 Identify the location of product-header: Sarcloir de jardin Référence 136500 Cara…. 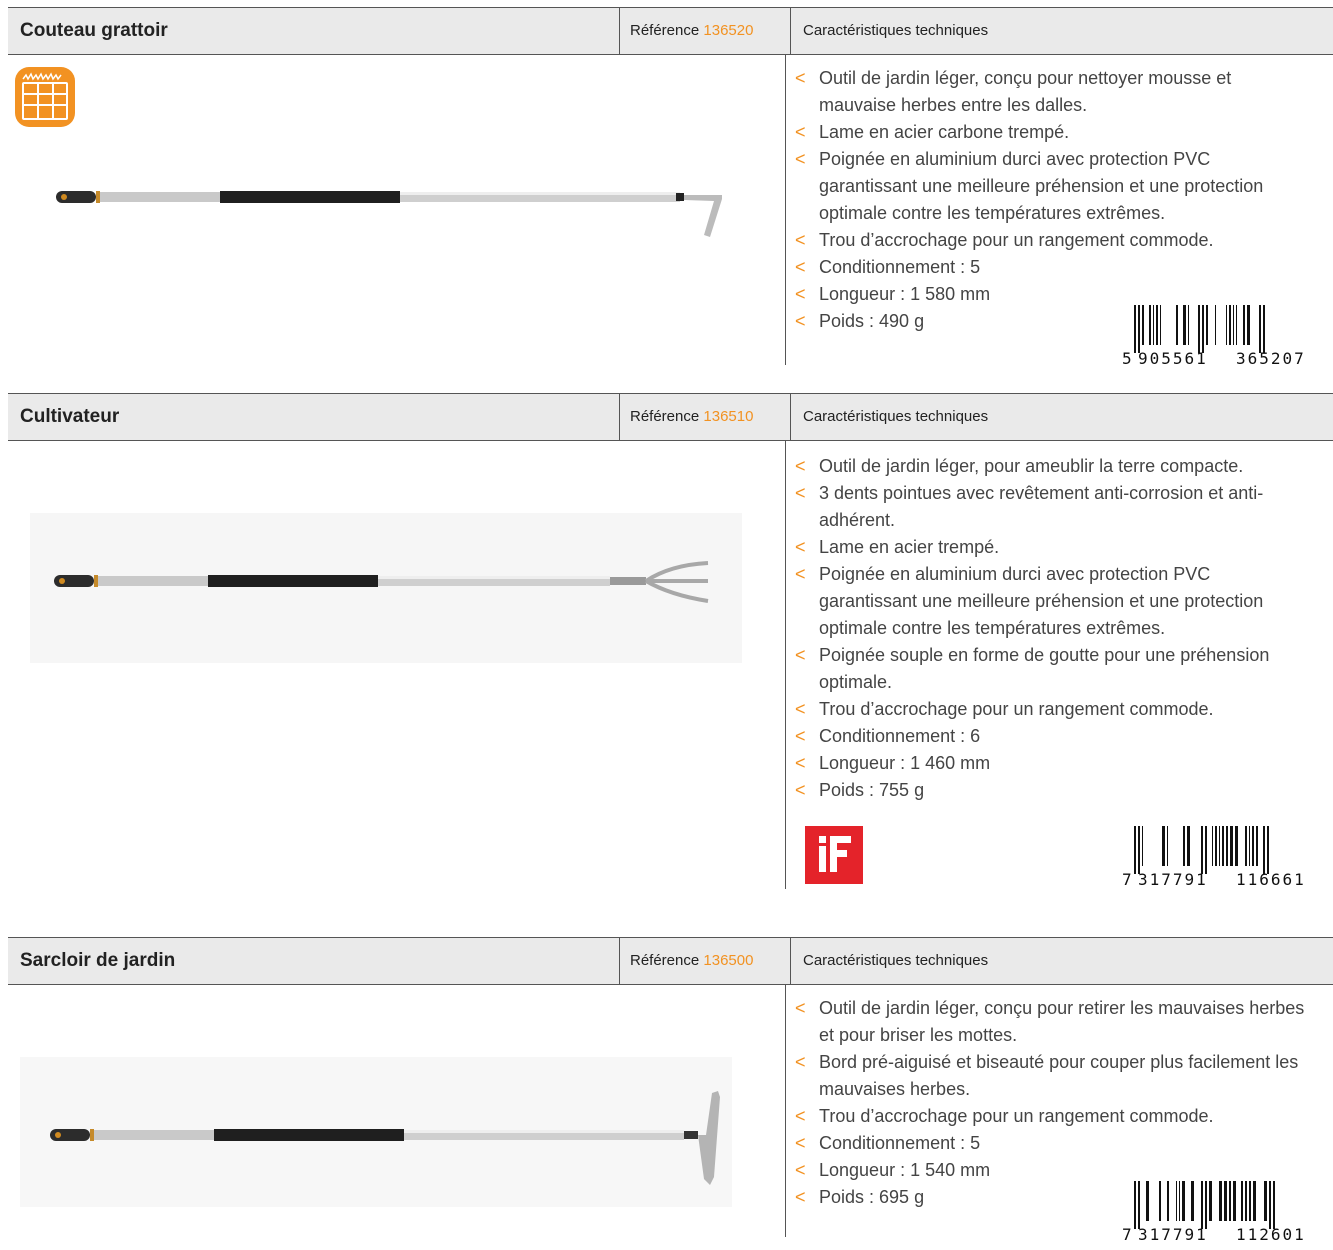
(670, 961).